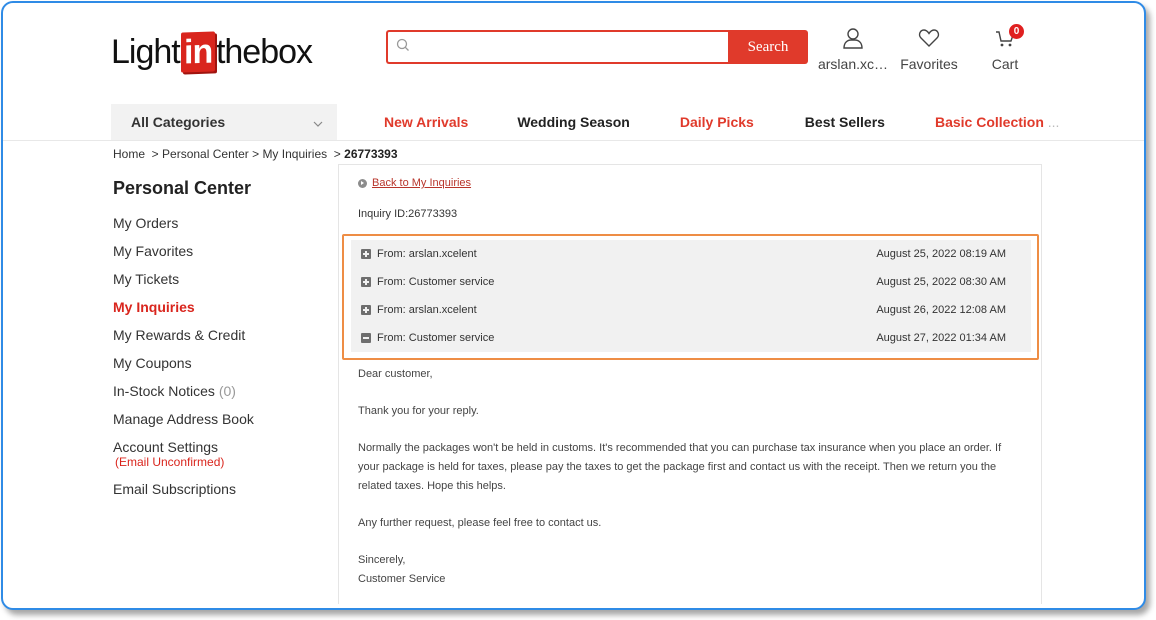  I want to click on sidebar-item-my-favorites: My Favorites, so click(223, 256).